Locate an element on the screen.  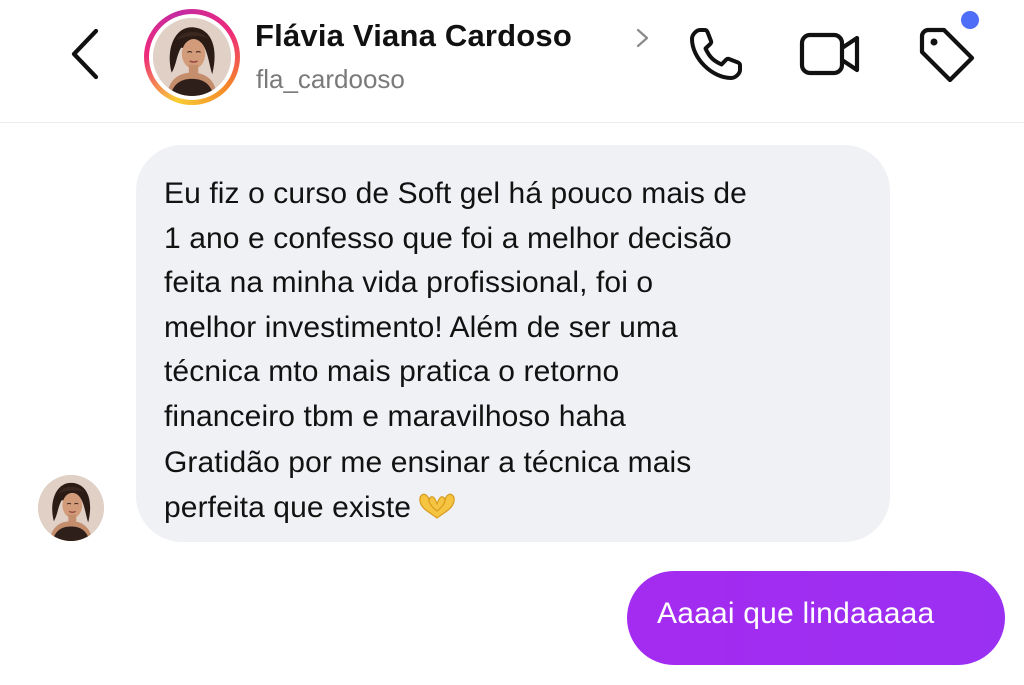
contact-username: fla_cardooso is located at coordinates (330, 79).